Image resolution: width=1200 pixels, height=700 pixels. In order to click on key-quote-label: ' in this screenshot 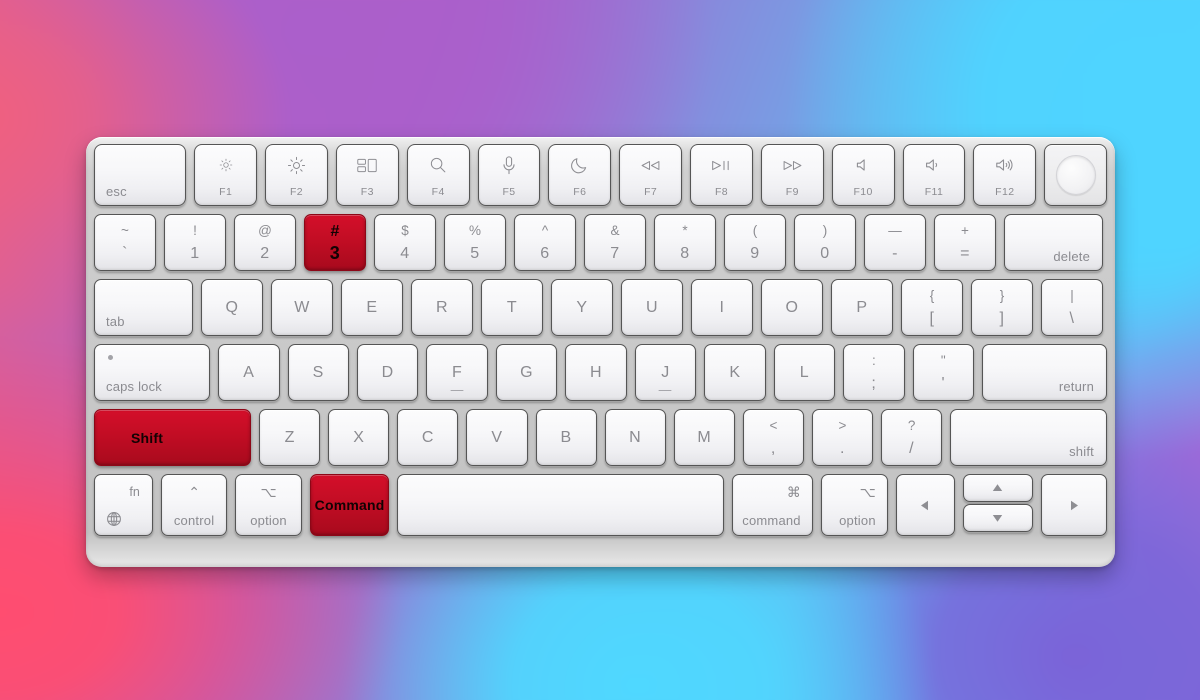, I will do `click(943, 383)`.